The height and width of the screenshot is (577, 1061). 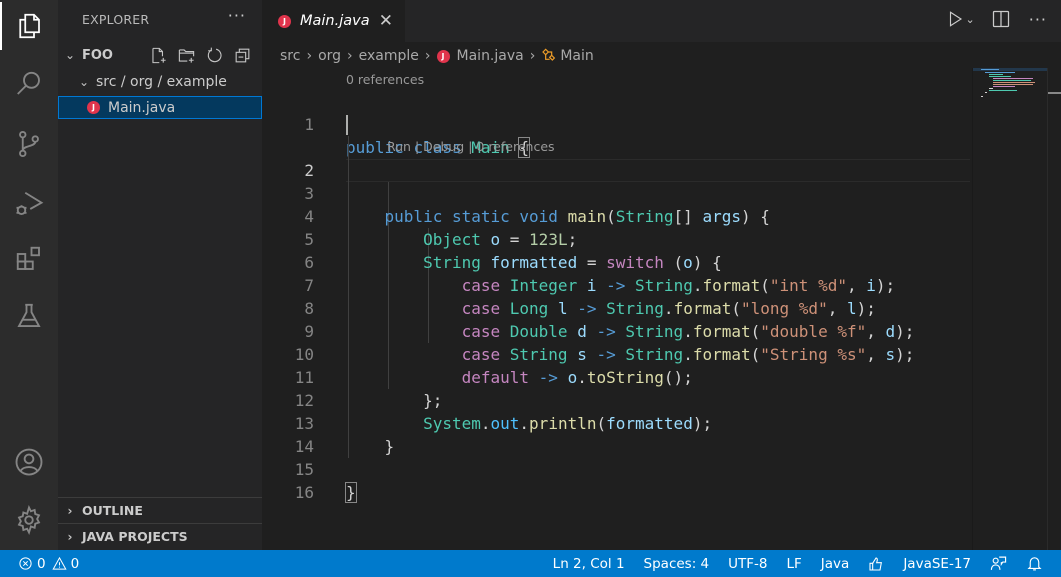 What do you see at coordinates (389, 56) in the screenshot?
I see `breadcrumb-item: example` at bounding box center [389, 56].